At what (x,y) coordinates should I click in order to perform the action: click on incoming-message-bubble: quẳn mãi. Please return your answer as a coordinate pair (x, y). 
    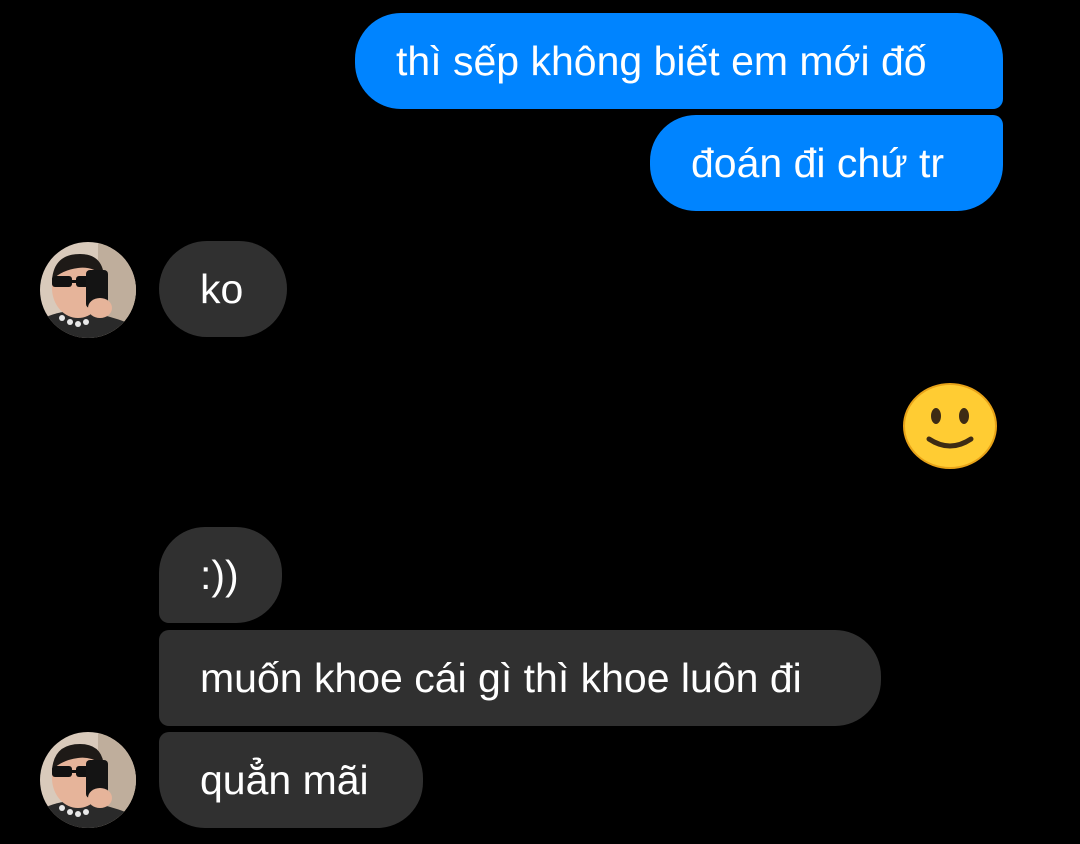
    Looking at the image, I should click on (291, 780).